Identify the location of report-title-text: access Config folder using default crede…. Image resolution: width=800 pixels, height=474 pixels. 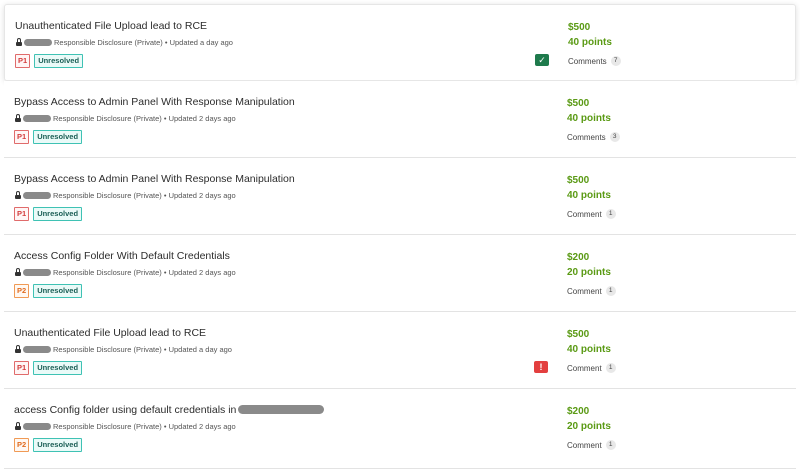
(125, 410).